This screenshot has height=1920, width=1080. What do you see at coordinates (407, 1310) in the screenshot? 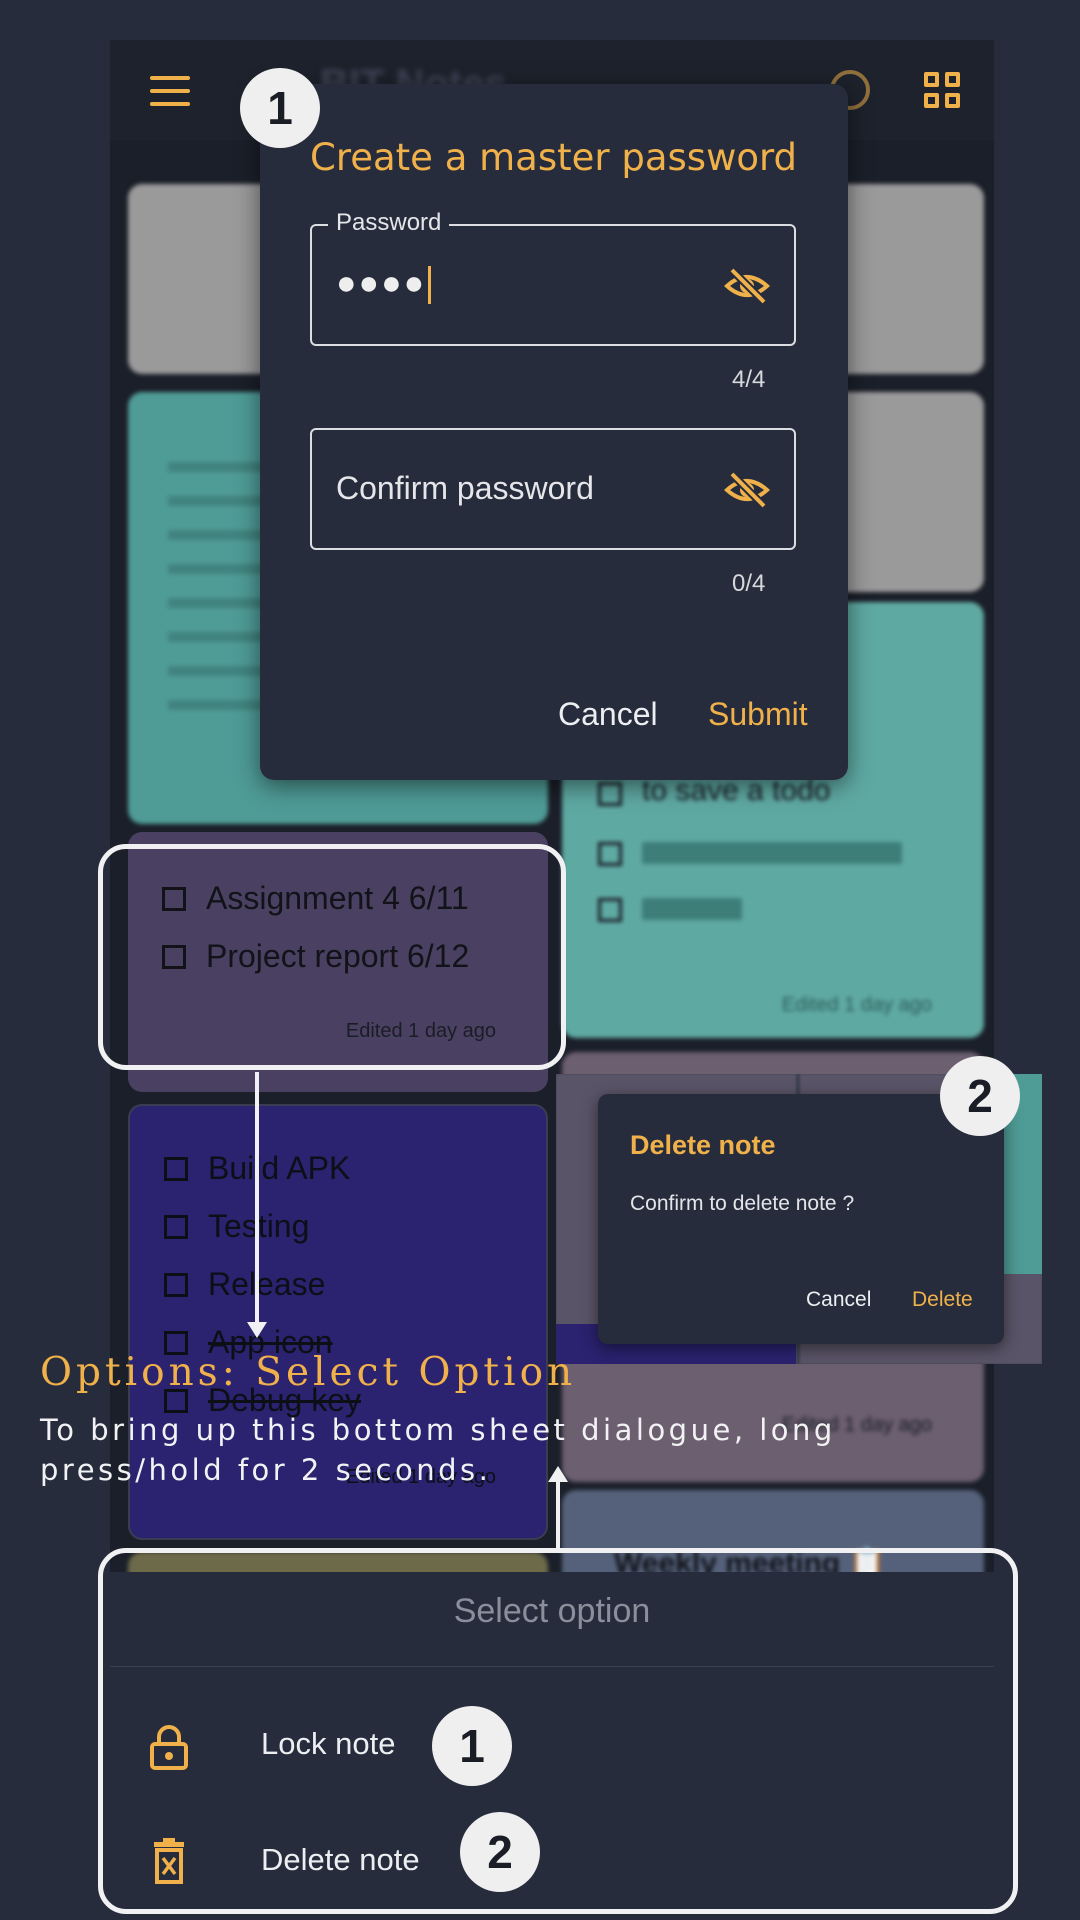
I see `annotation-arrows` at bounding box center [407, 1310].